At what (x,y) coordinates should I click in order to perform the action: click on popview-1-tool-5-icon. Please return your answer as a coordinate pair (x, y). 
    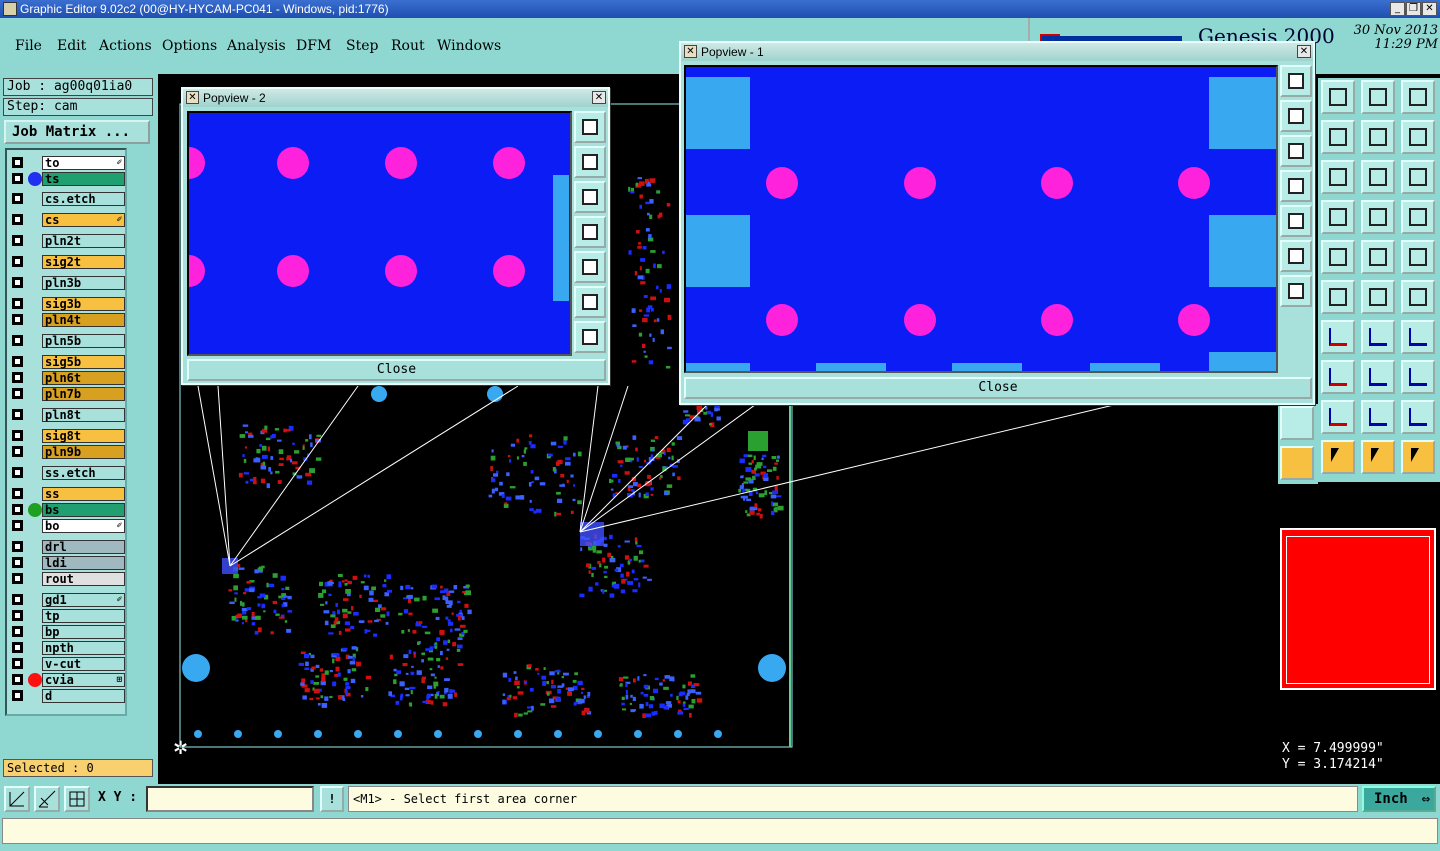
    Looking at the image, I should click on (1296, 221).